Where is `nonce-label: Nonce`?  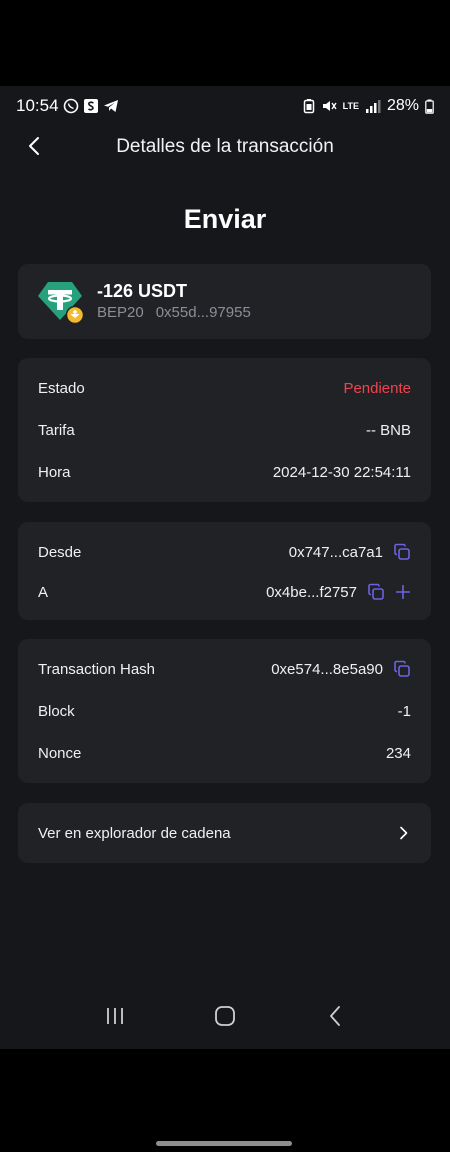
nonce-label: Nonce is located at coordinates (60, 753).